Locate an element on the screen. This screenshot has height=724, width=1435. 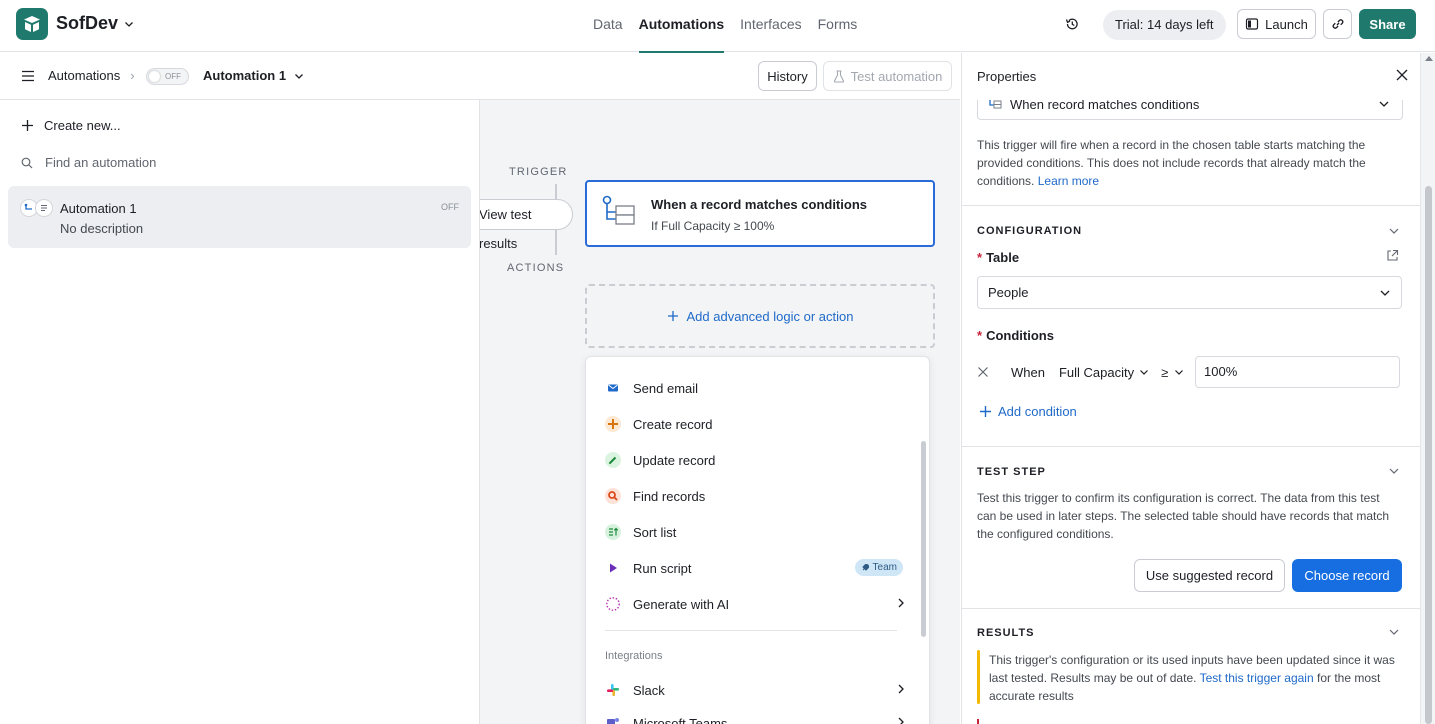
test-step-header: TEST STEP is located at coordinates (1011, 472).